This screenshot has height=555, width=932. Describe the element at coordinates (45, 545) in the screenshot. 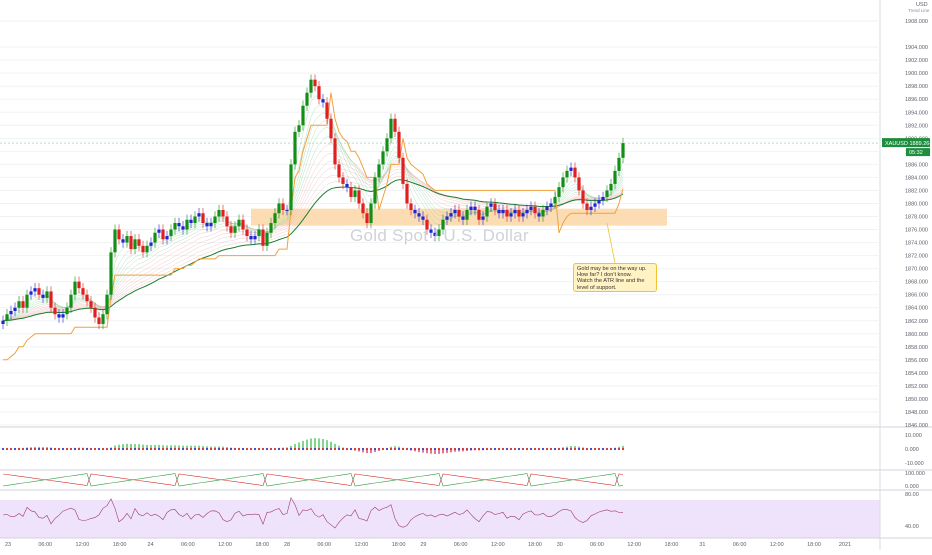

I see `x-tick-label-1: 06:00` at that location.